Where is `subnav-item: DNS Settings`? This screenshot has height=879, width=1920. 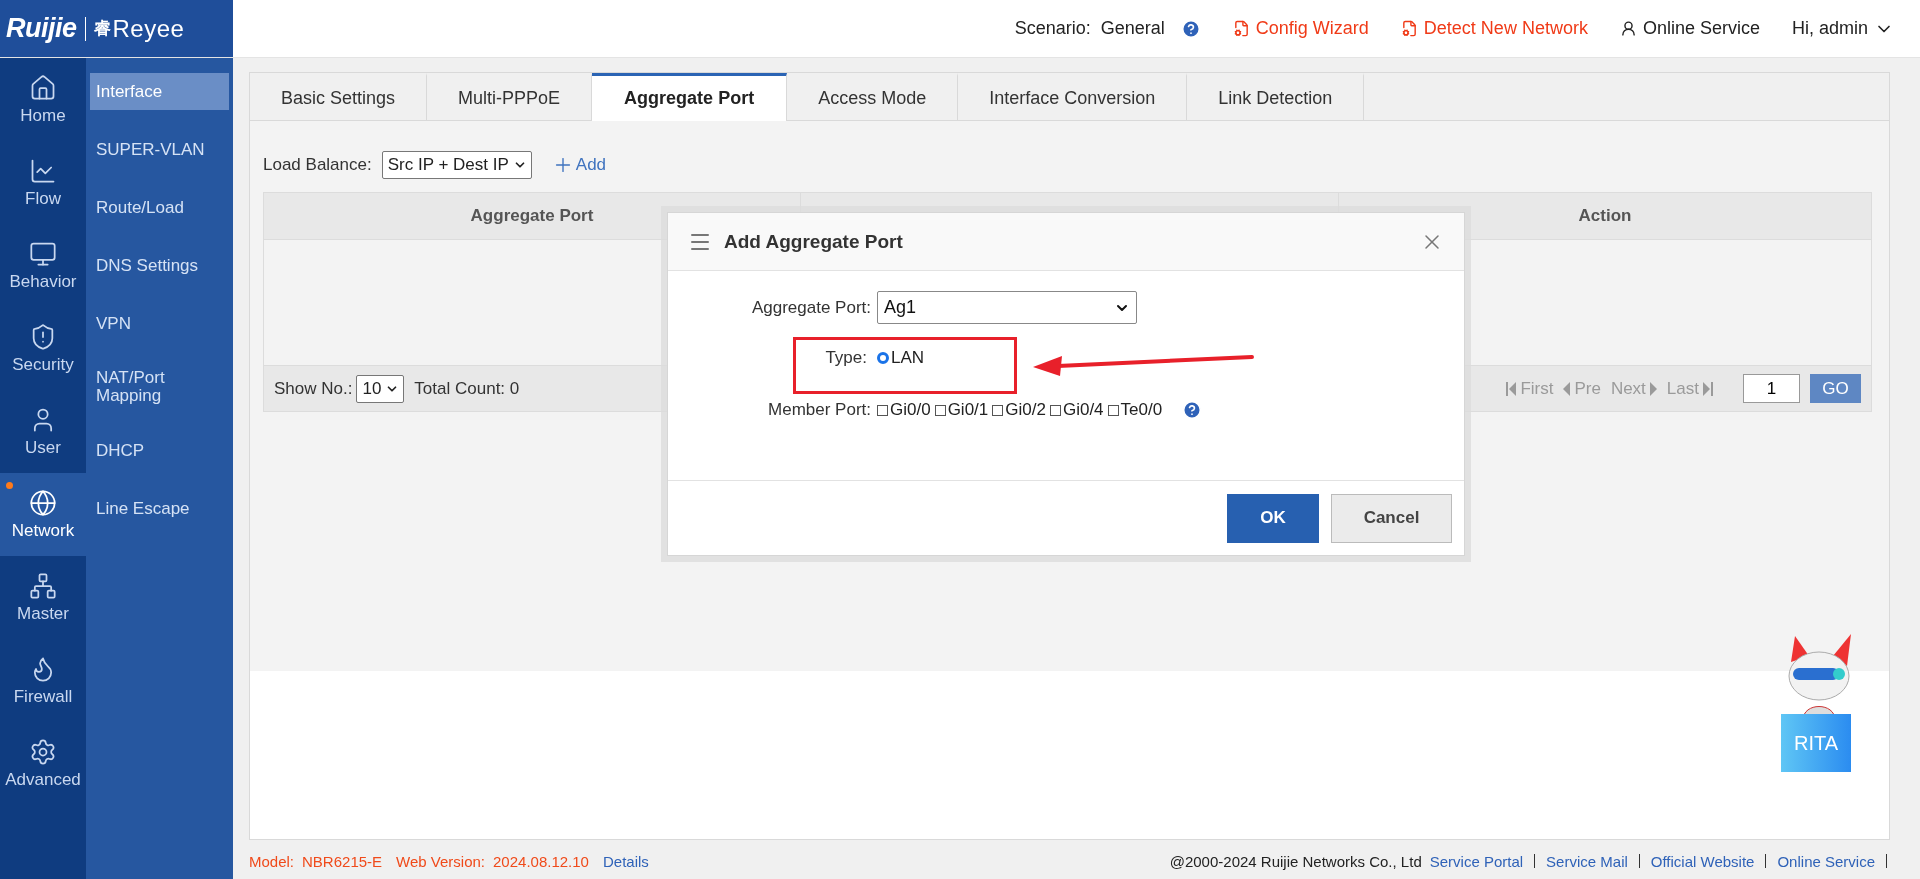
subnav-item: DNS Settings is located at coordinates (159, 265).